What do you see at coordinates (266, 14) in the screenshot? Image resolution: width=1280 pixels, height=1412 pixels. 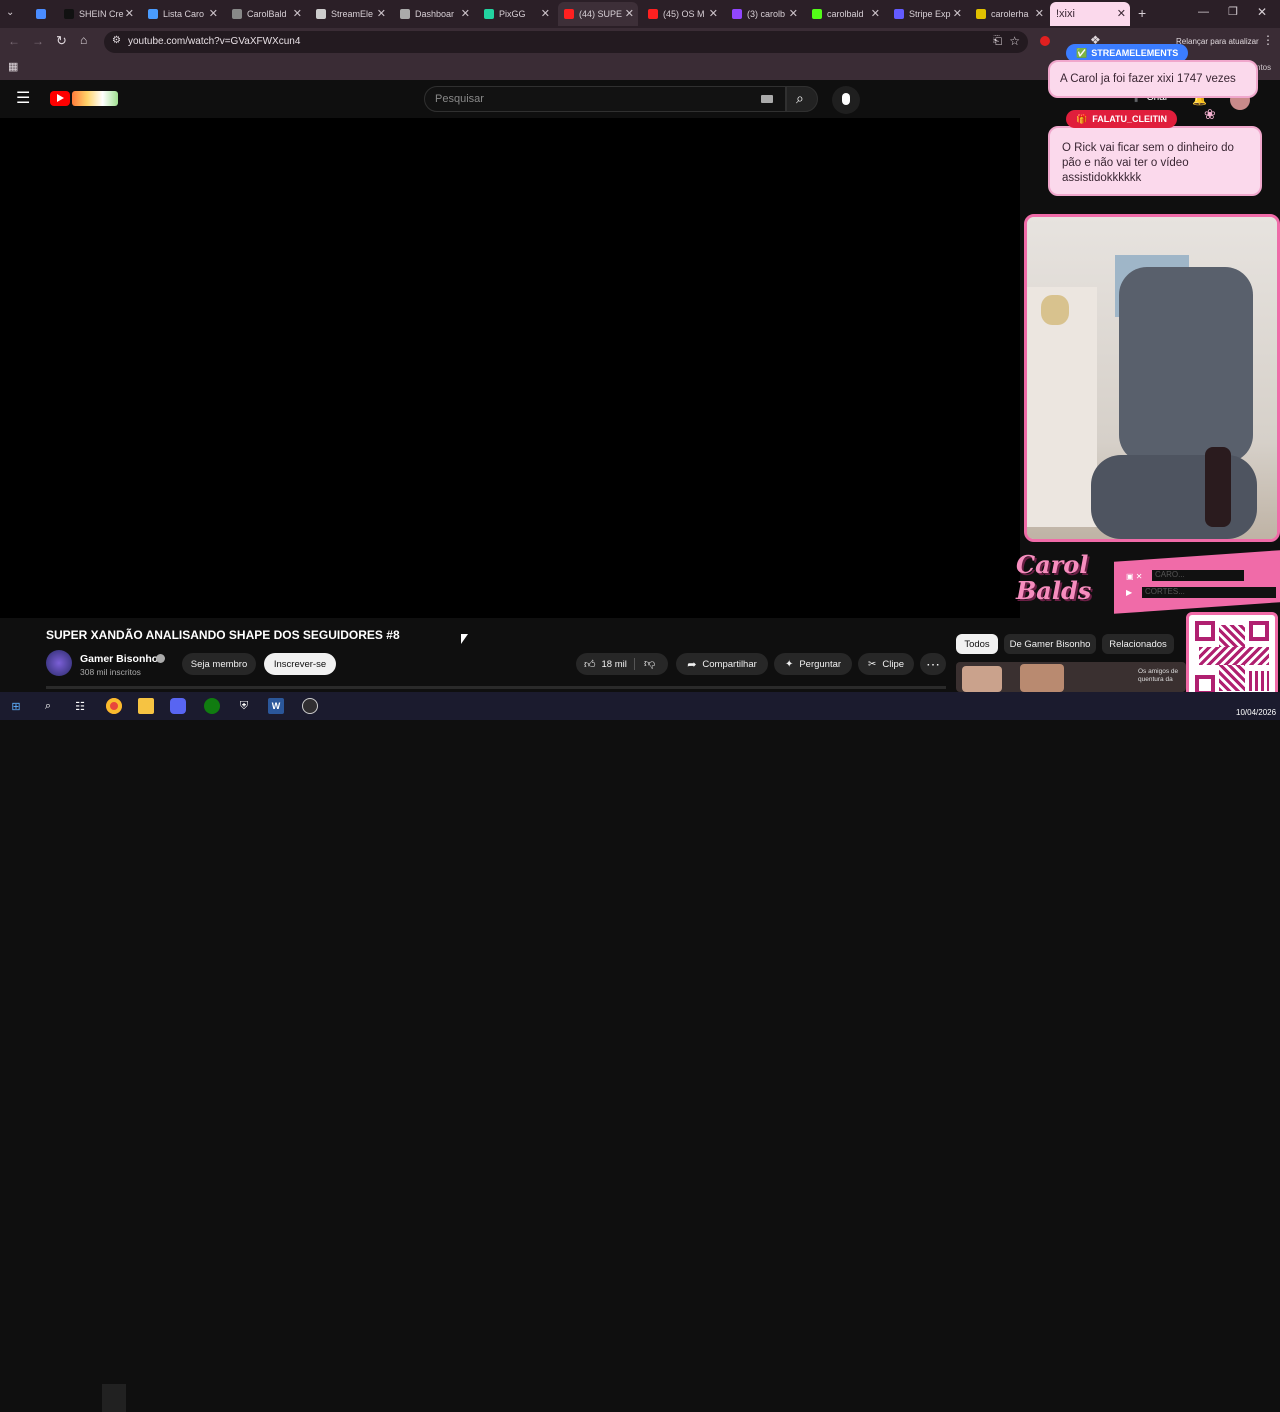 I see `browser-tab: CarolBald ✕` at bounding box center [266, 14].